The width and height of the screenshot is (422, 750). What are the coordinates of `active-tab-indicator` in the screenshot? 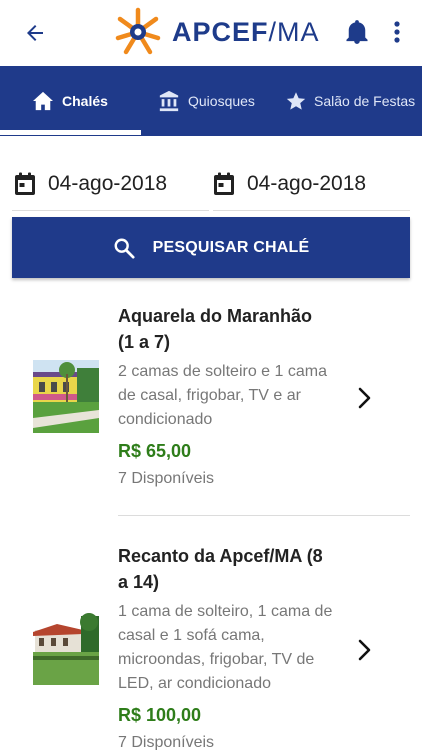 It's located at (70, 132).